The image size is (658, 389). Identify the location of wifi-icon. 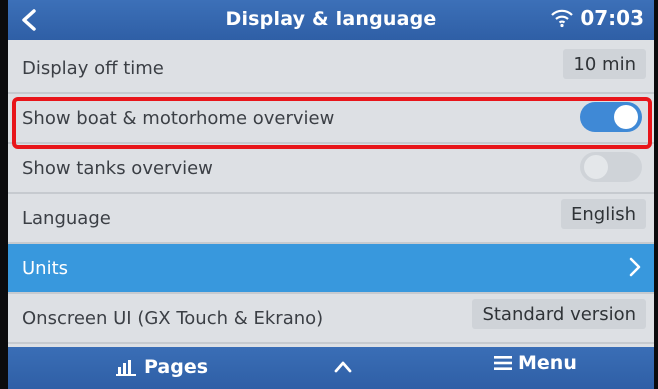
(562, 18).